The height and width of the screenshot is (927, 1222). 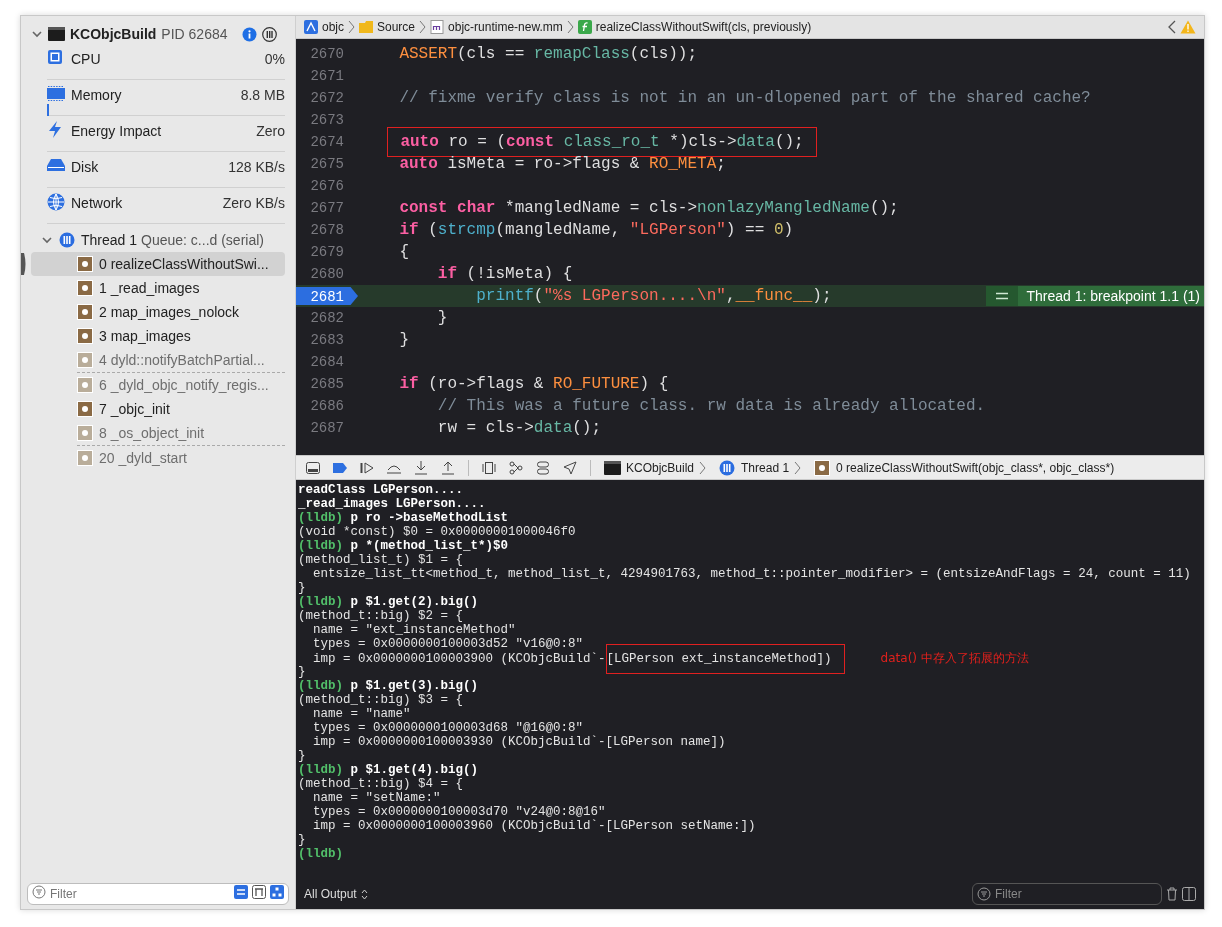 What do you see at coordinates (489, 467) in the screenshot?
I see `view-hierarchy-icon` at bounding box center [489, 467].